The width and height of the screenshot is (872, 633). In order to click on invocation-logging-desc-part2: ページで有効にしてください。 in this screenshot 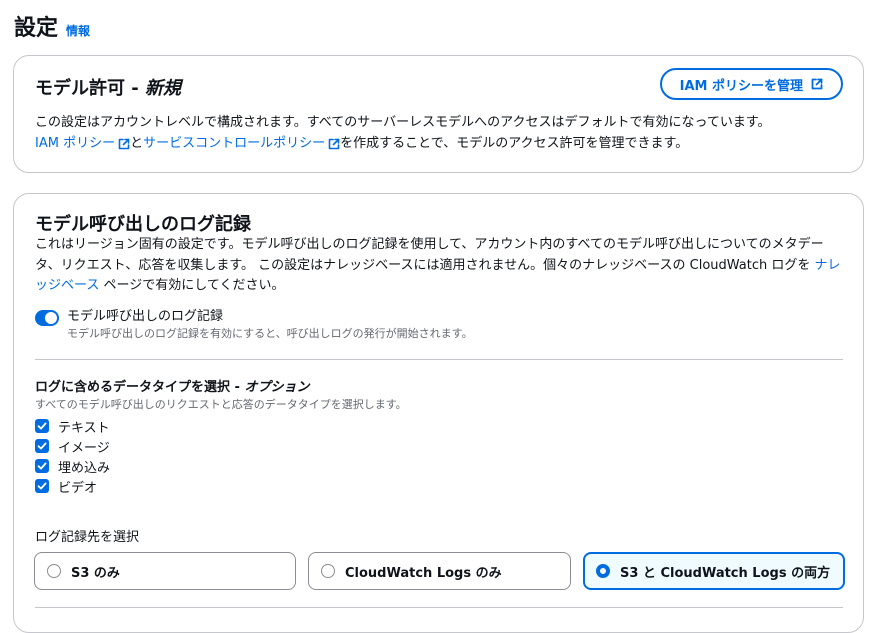, I will do `click(192, 285)`.